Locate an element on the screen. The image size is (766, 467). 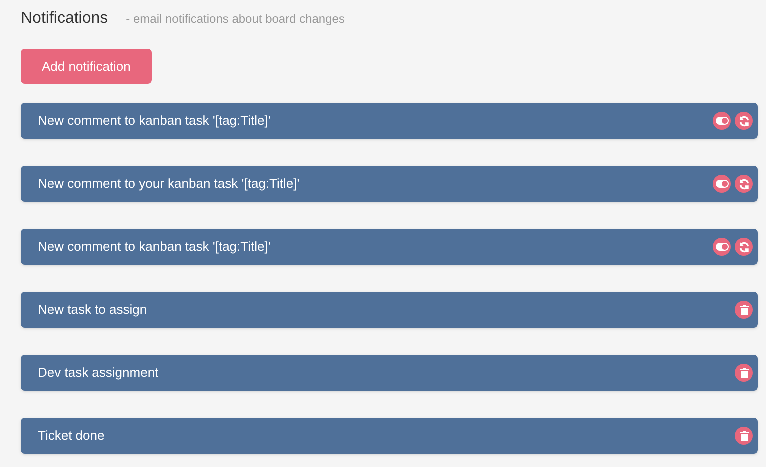
notification-label: New task to assign is located at coordinates (93, 310).